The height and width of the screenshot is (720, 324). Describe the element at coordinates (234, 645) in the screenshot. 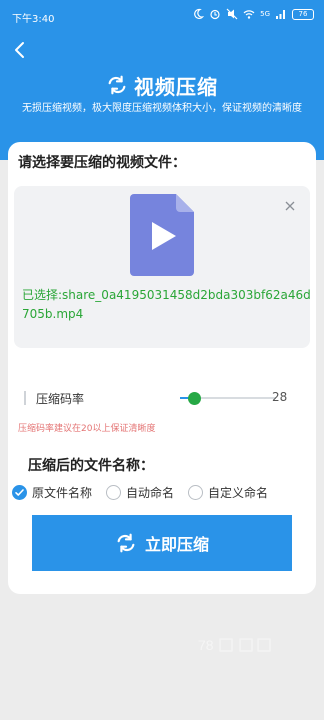

I see `watermark-logo: 78` at that location.